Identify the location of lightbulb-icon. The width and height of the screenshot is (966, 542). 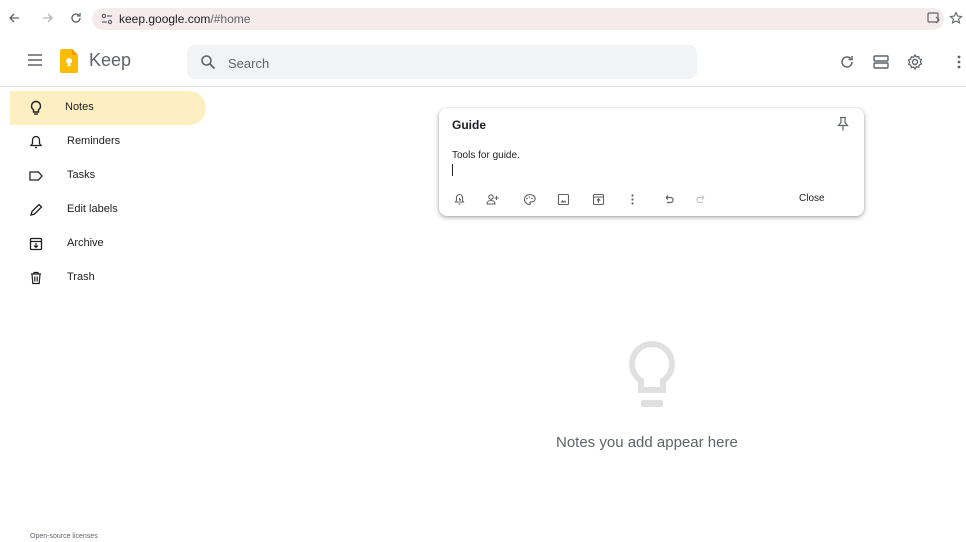
(36, 107).